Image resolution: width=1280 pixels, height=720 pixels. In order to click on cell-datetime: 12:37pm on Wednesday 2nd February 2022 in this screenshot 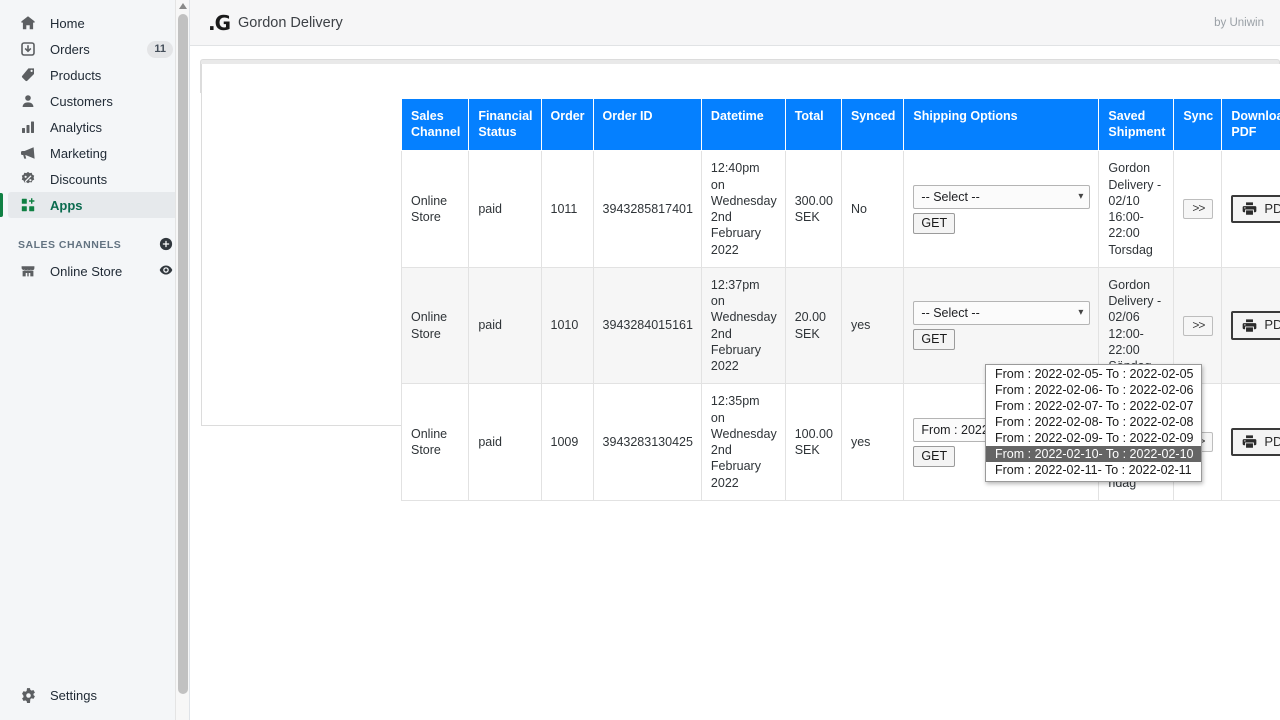, I will do `click(743, 325)`.